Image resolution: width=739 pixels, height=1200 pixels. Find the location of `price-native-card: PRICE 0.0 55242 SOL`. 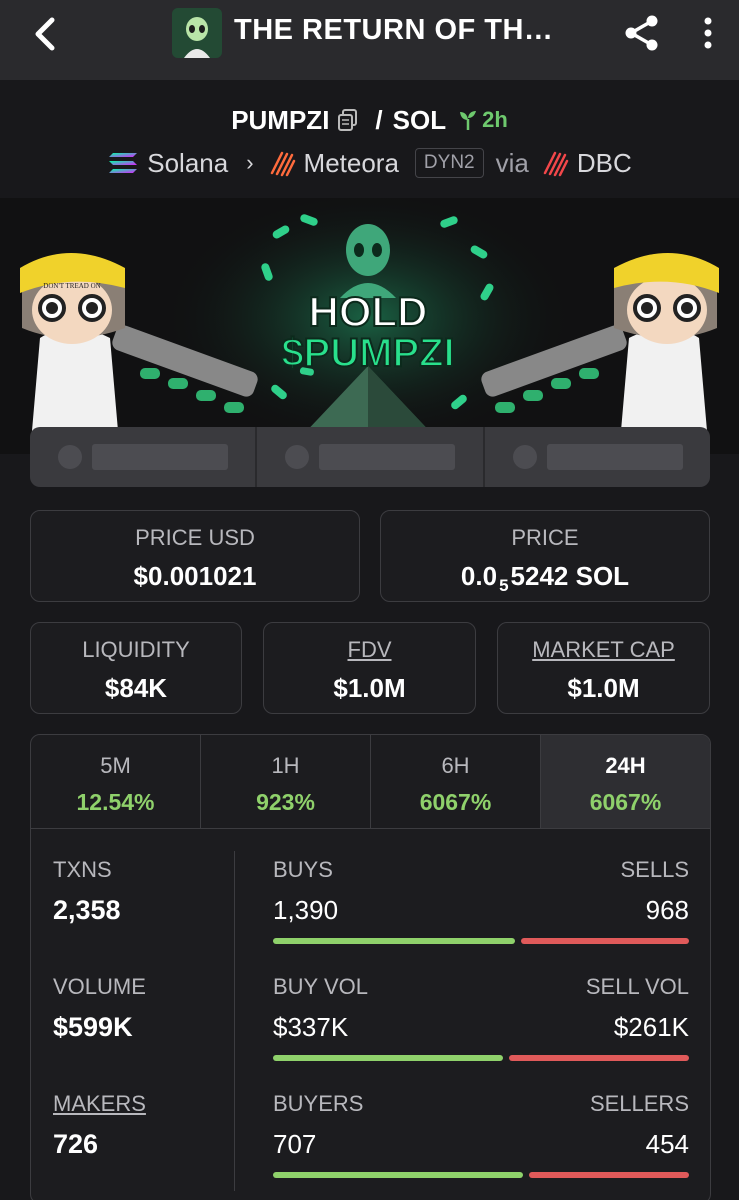

price-native-card: PRICE 0.0 55242 SOL is located at coordinates (545, 556).